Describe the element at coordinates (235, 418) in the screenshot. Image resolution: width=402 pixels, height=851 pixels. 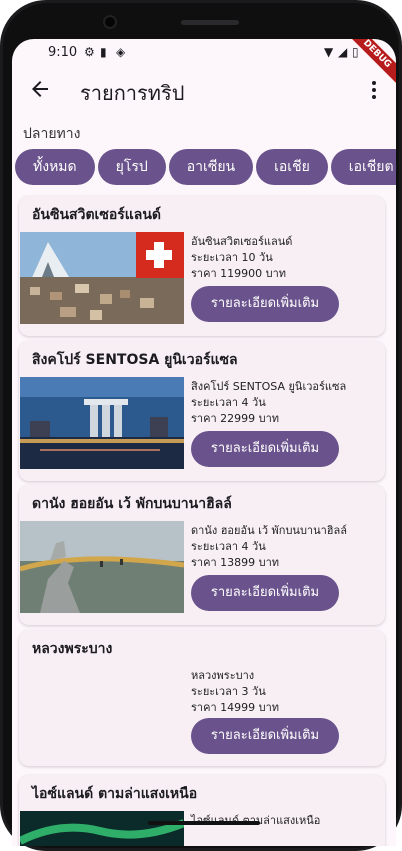
I see `trip-price: ราคา 22999 บาท` at that location.